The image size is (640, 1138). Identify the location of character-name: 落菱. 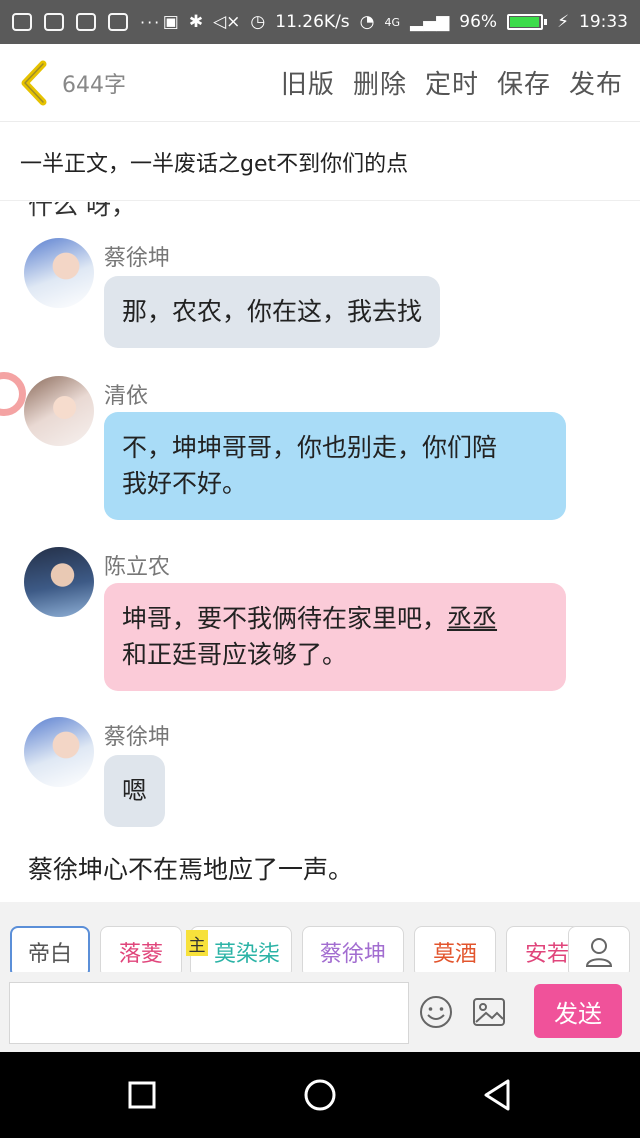
(140, 954).